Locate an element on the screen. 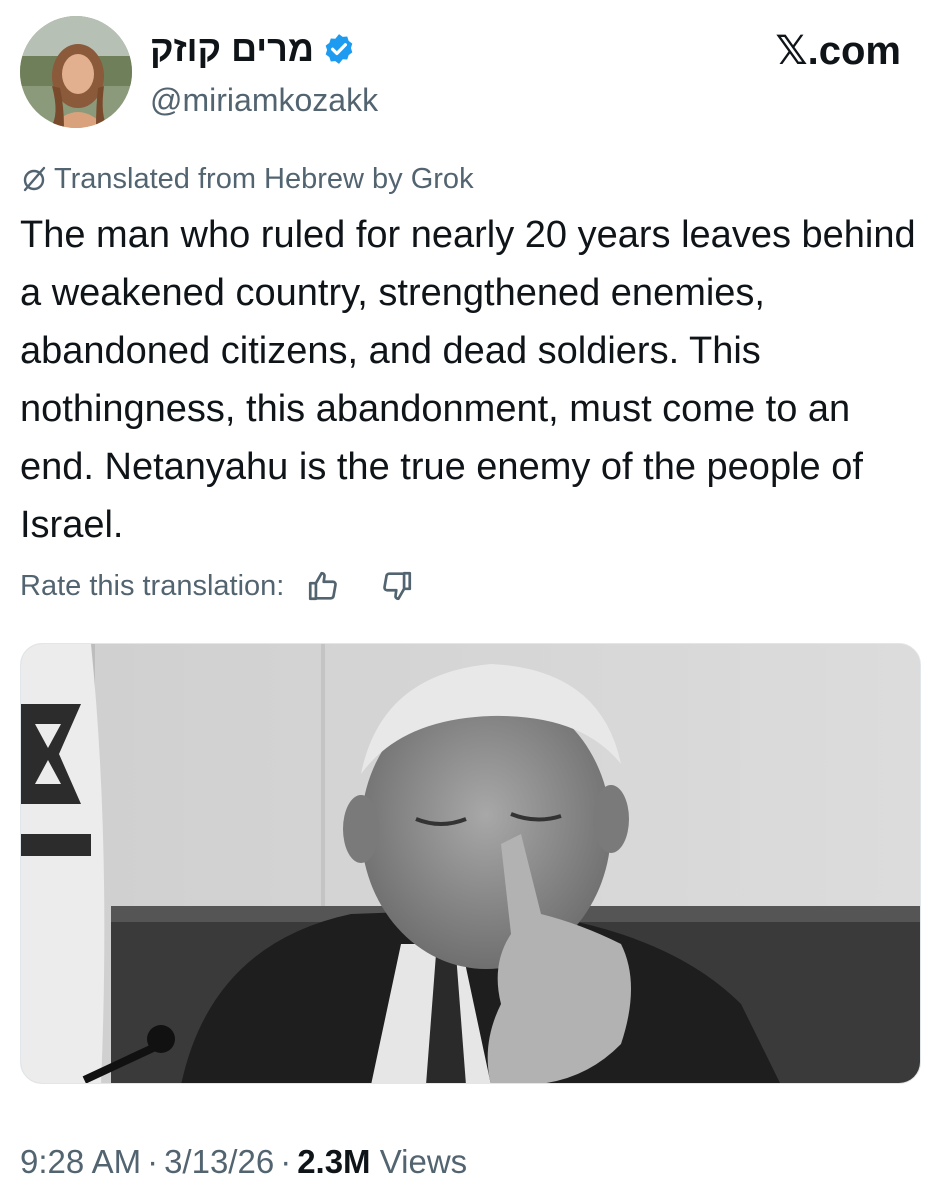 This screenshot has height=1200, width=941. avatar is located at coordinates (76, 72).